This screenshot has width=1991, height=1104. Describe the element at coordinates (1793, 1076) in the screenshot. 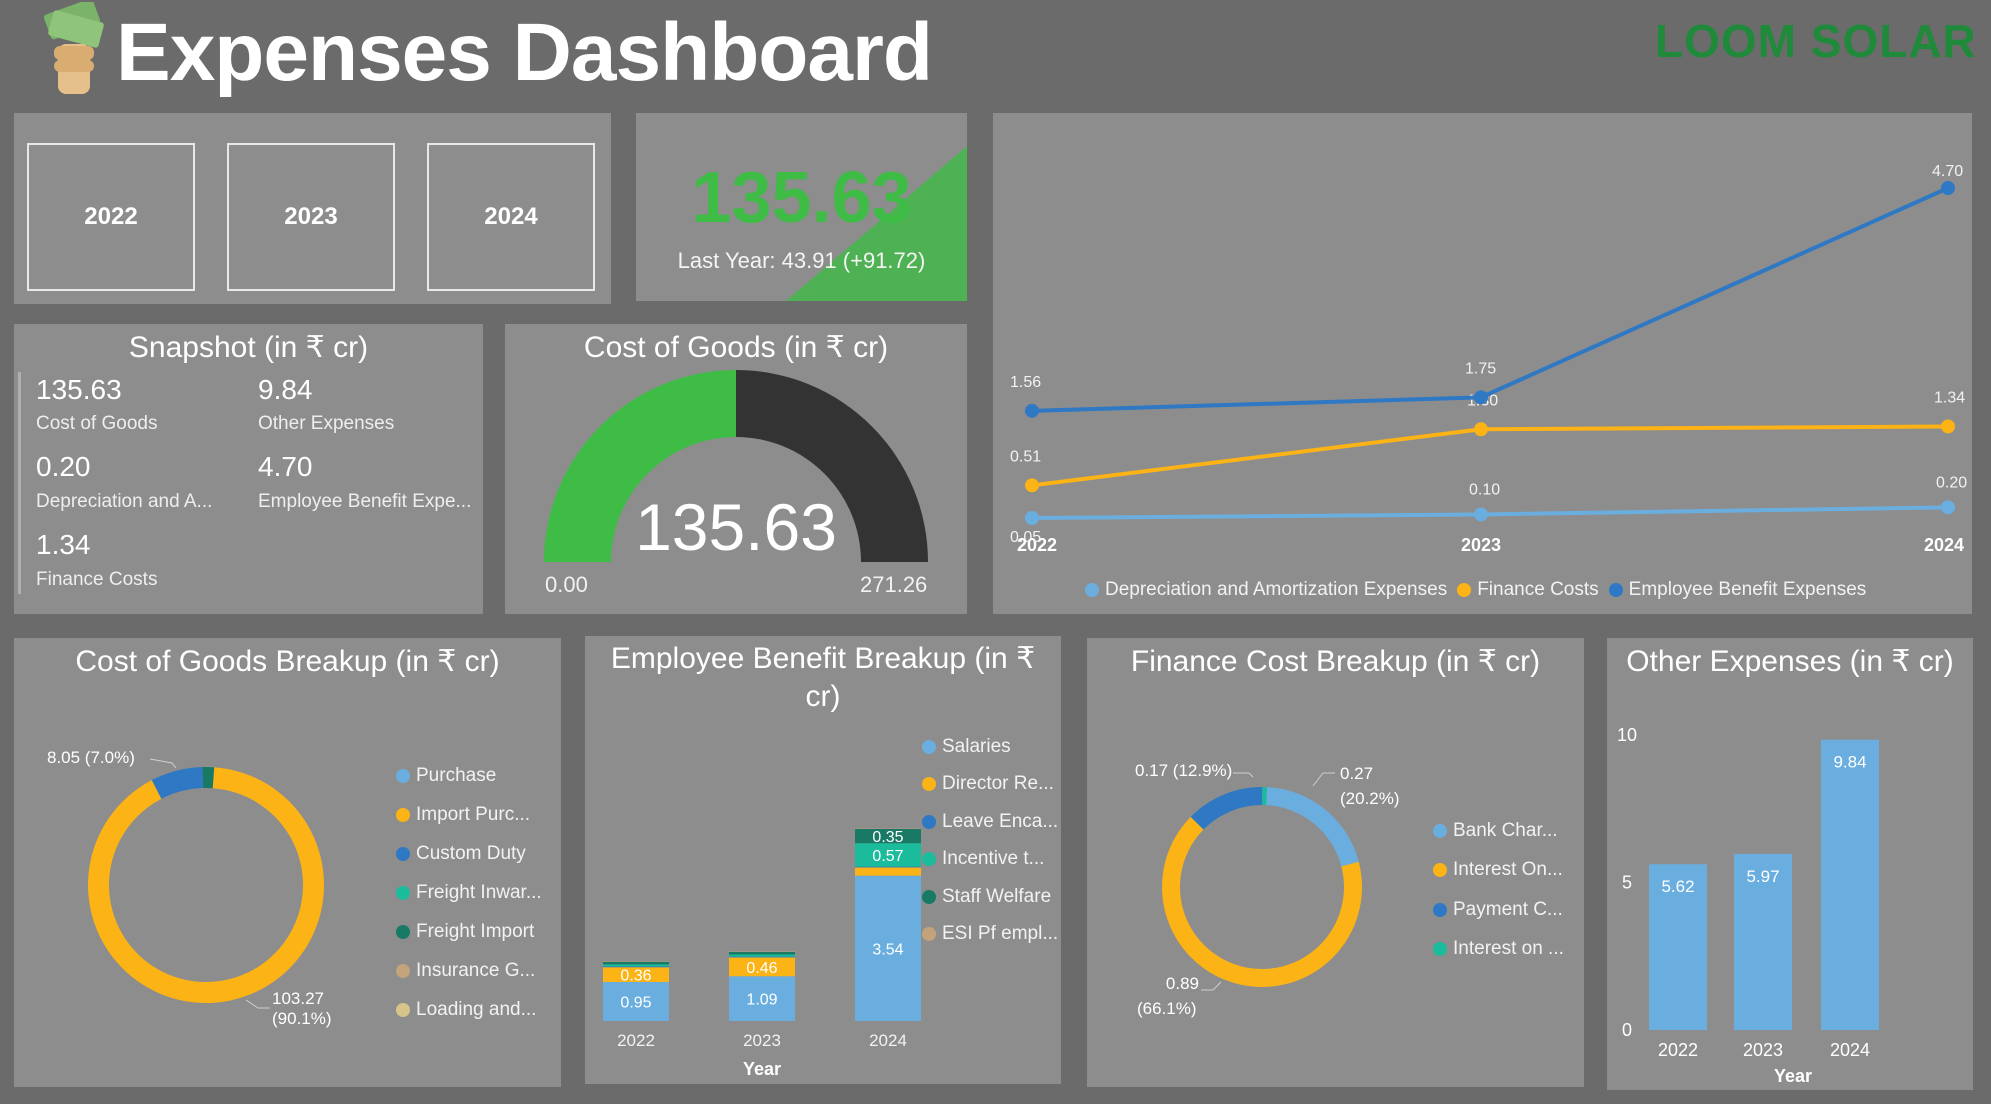

I see `x-axis-title: Year` at that location.